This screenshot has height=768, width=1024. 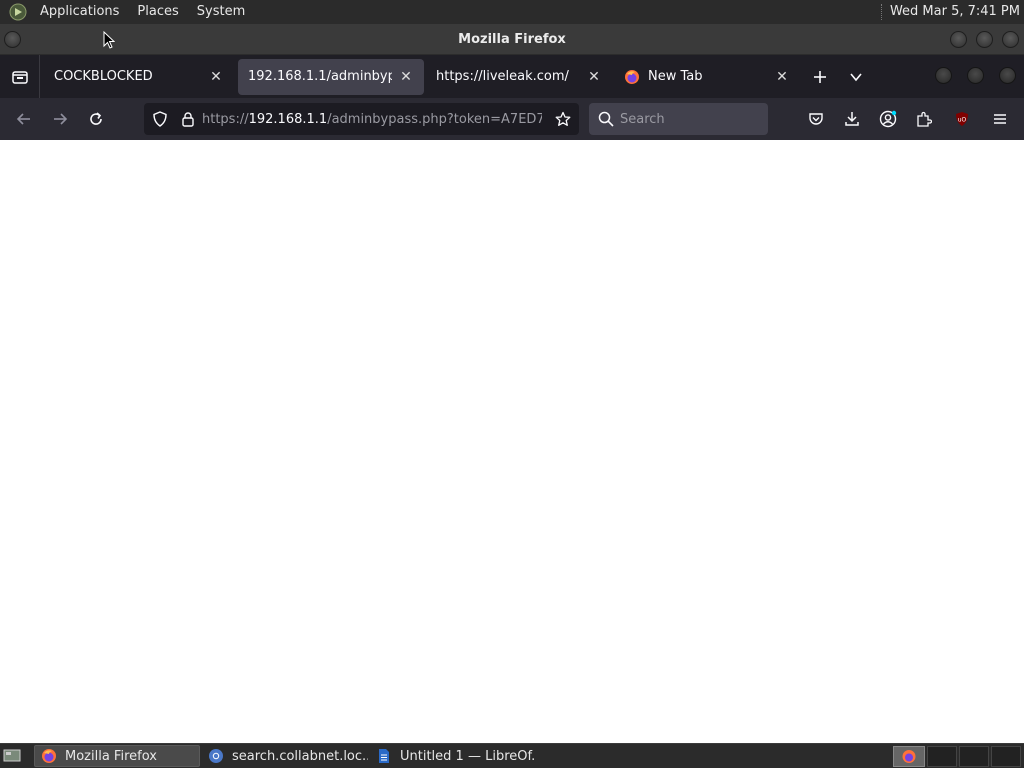 I want to click on tab-cockblocked: COCKBLOCKED ✕, so click(x=139, y=77).